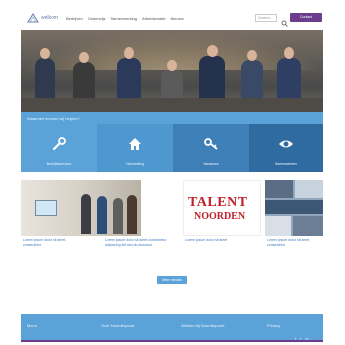 The image size is (345, 345). Describe the element at coordinates (222, 240) in the screenshot. I see `news-title: Lorem ipsum dolor sit amet` at that location.